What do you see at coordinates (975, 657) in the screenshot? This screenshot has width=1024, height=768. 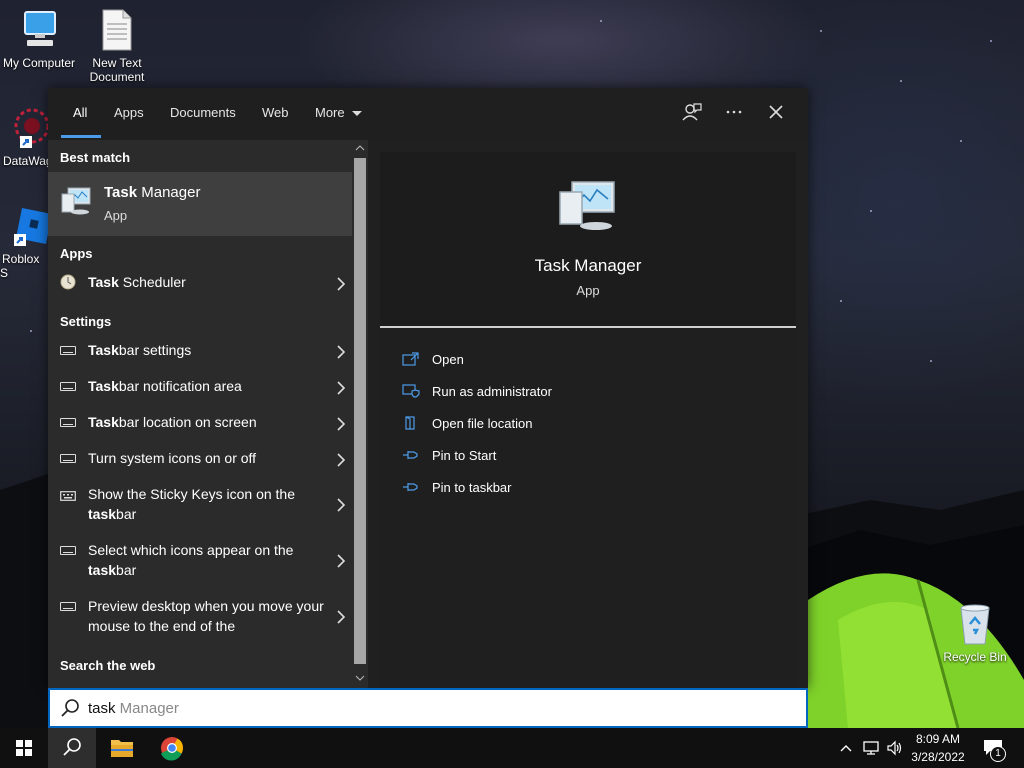 I see `desktop-icon-label: Recycle Bin` at bounding box center [975, 657].